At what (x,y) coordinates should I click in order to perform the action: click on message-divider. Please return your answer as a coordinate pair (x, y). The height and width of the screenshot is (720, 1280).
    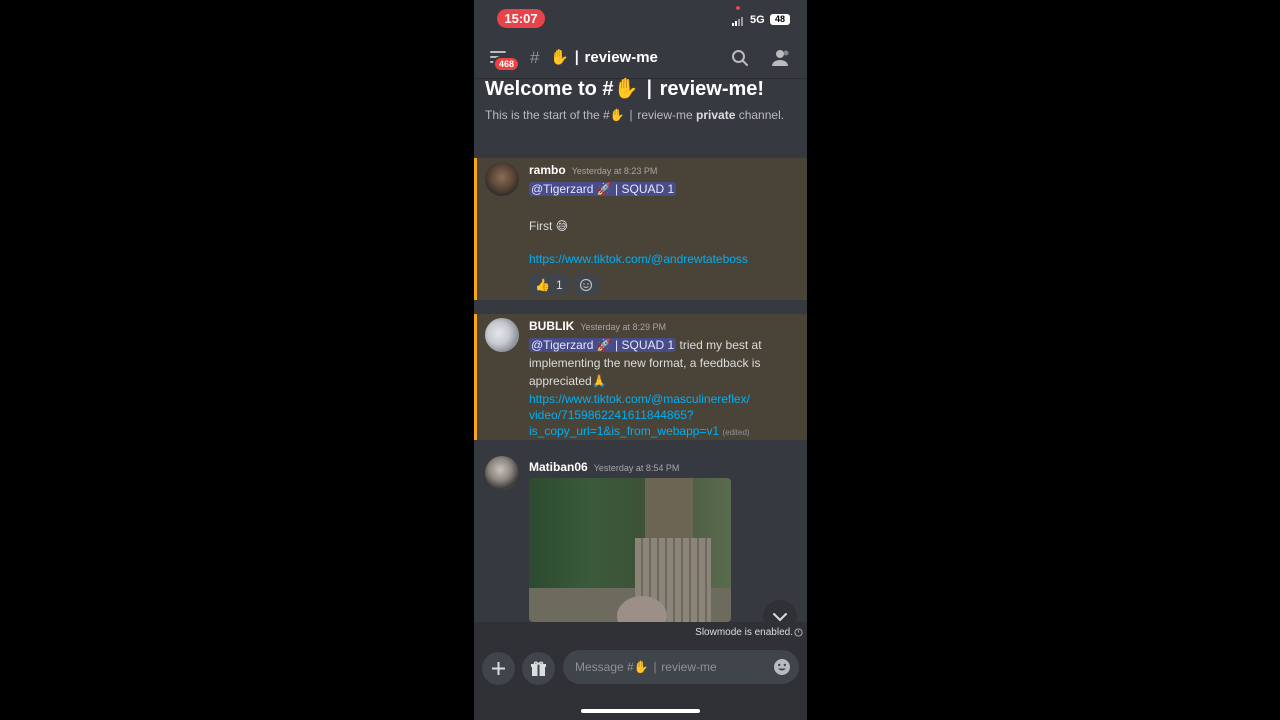
    Looking at the image, I should click on (640, 307).